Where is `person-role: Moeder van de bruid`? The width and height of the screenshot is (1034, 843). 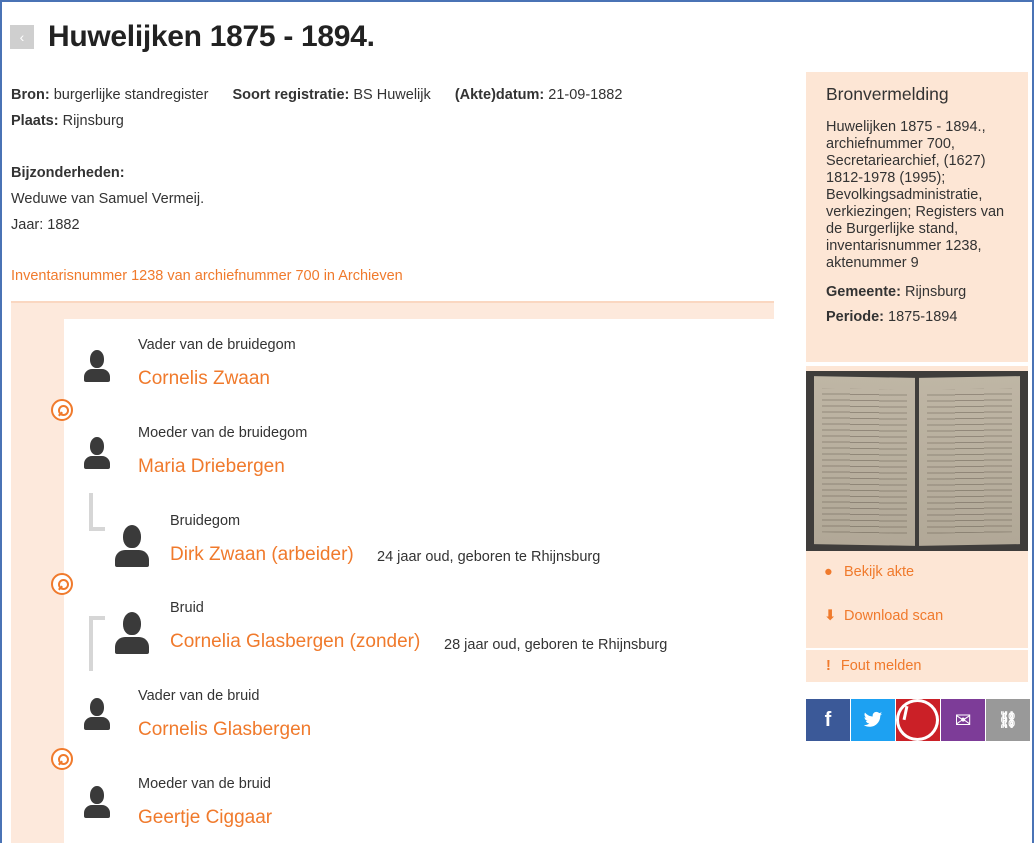 person-role: Moeder van de bruid is located at coordinates (204, 784).